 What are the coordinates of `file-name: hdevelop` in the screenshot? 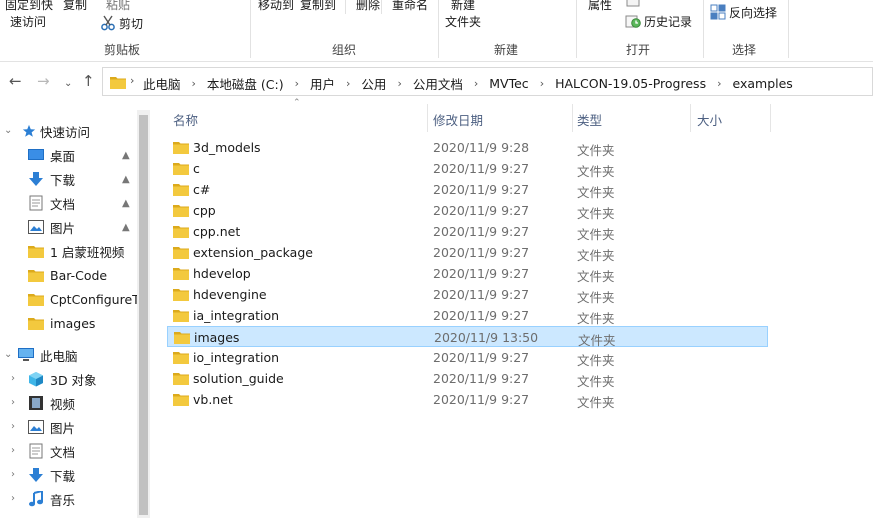 It's located at (222, 273).